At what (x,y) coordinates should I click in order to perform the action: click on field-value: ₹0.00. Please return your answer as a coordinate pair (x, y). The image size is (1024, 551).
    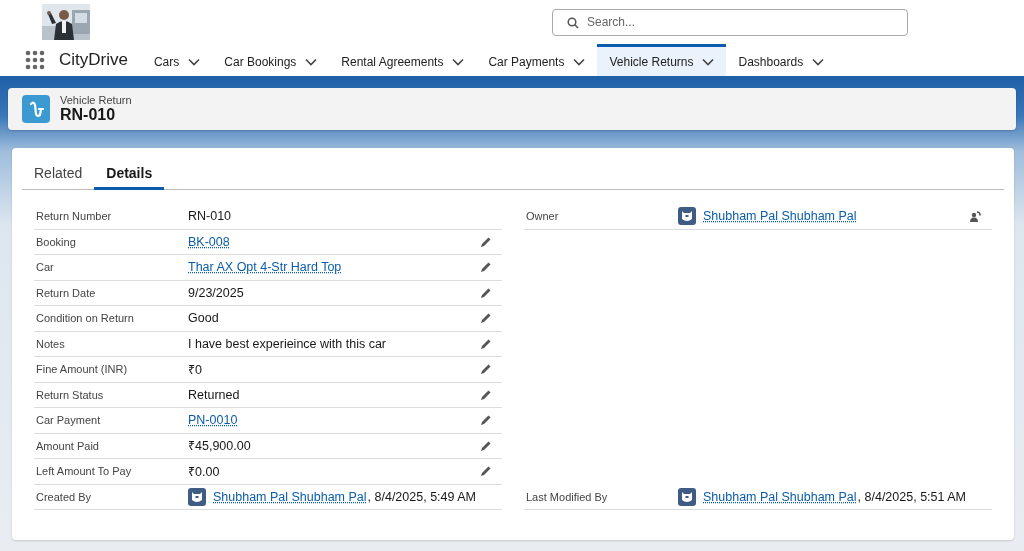
    Looking at the image, I should click on (204, 471).